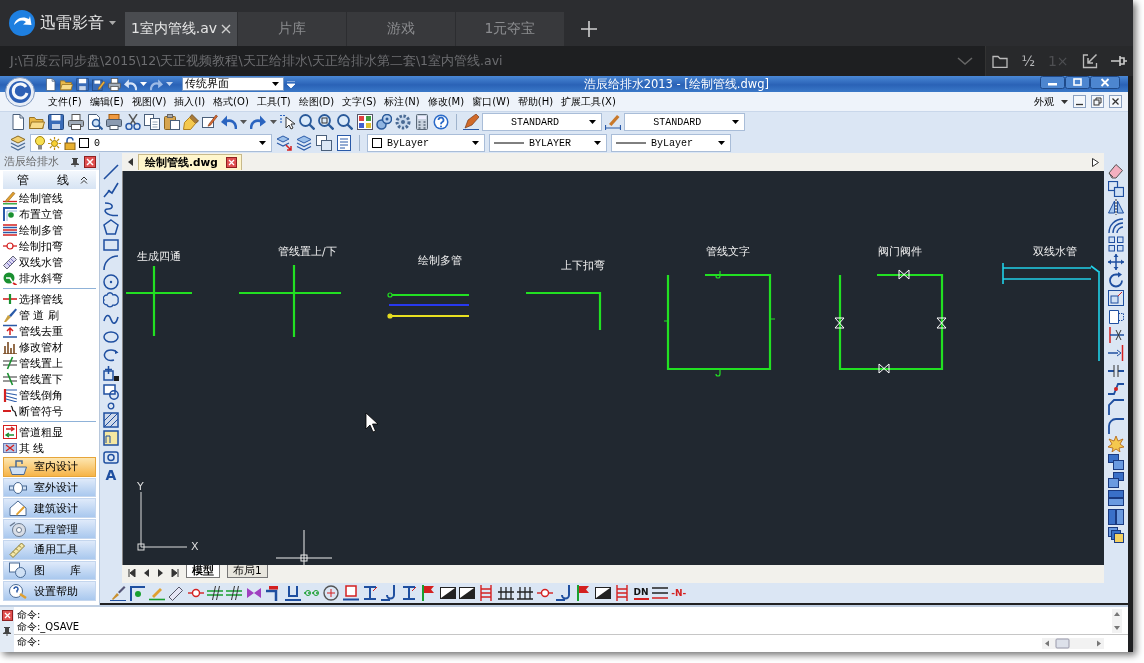 The width and height of the screenshot is (1144, 663). I want to click on lineweight-dropdown: ByLayer, so click(671, 143).